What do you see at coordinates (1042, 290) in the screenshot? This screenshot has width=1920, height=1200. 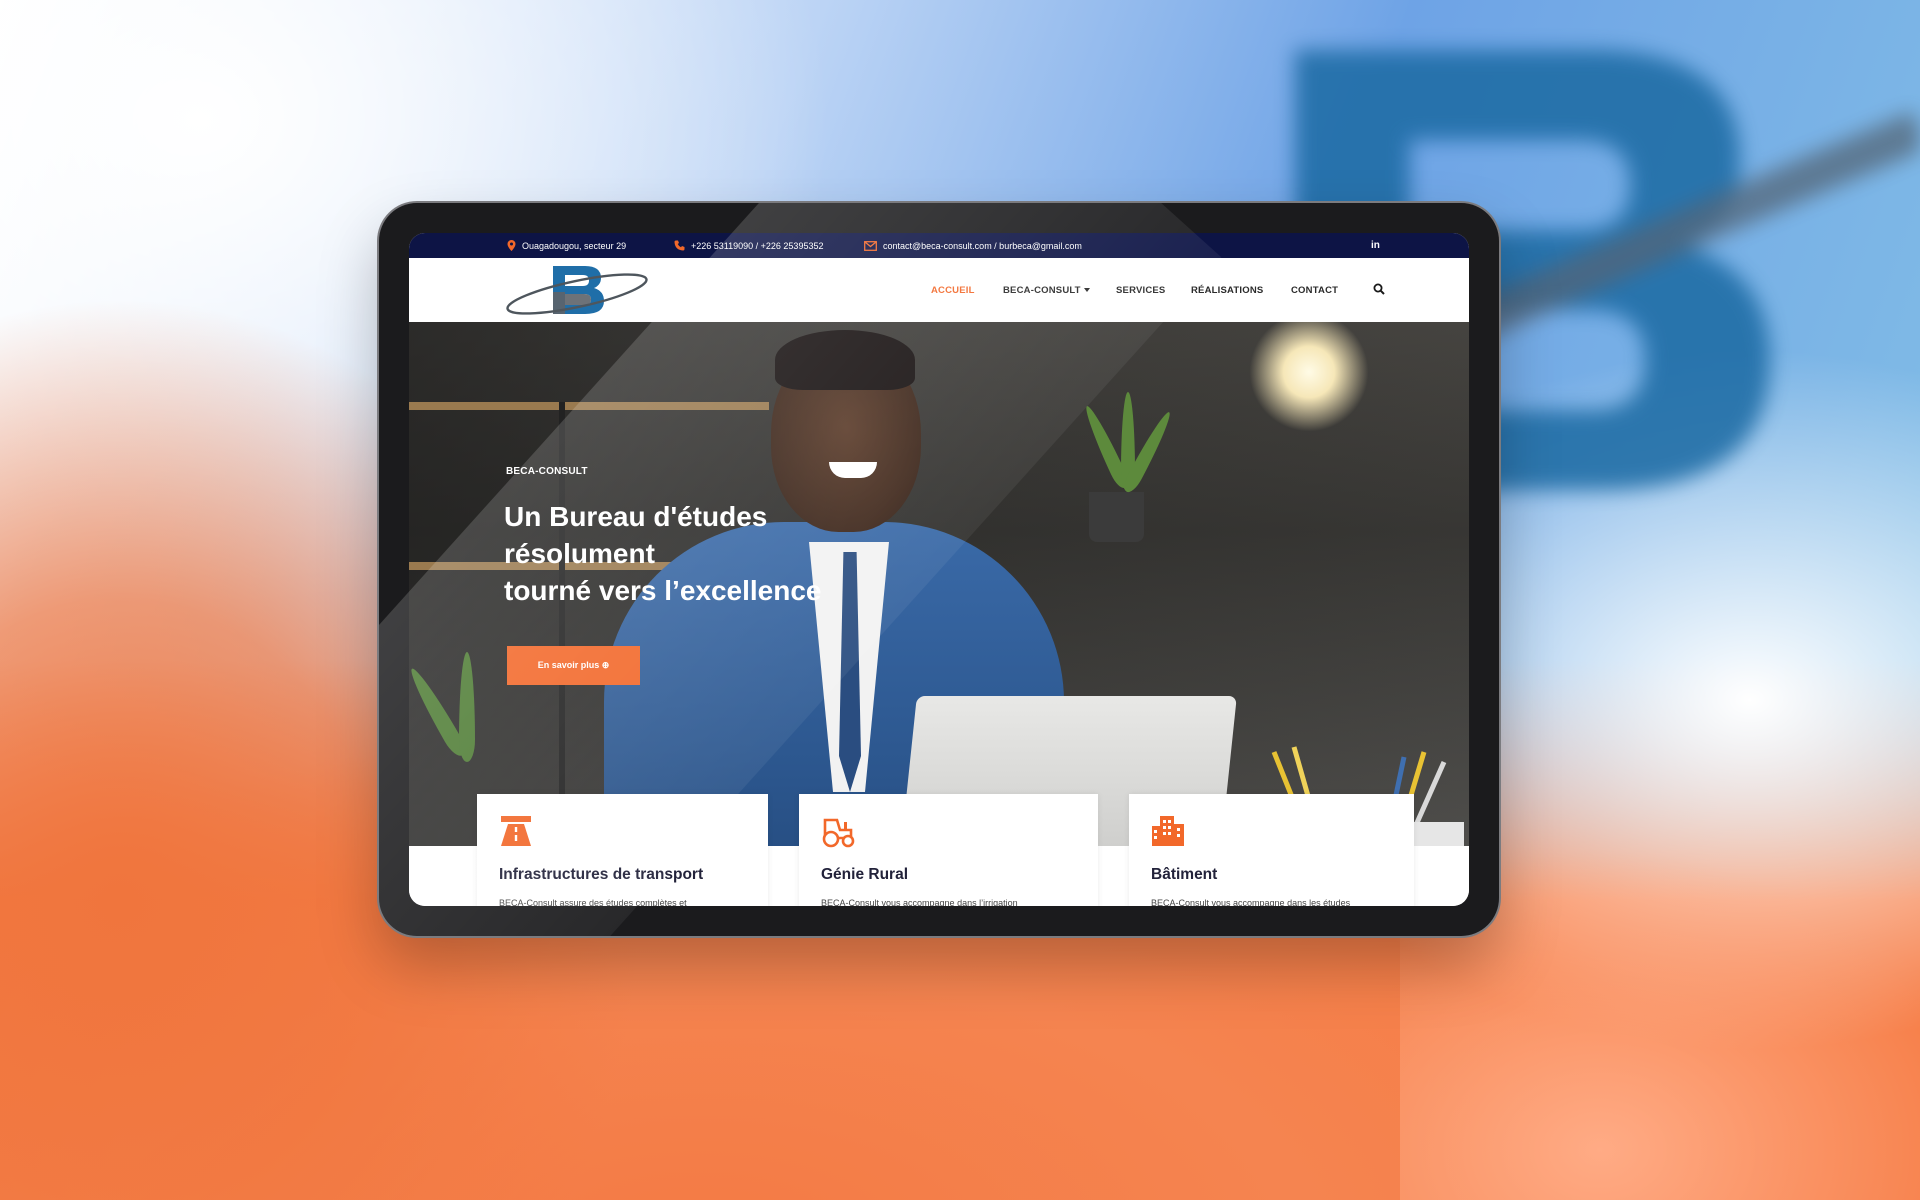 I see `nav-beca-consult-label: BECA-CONSULT` at bounding box center [1042, 290].